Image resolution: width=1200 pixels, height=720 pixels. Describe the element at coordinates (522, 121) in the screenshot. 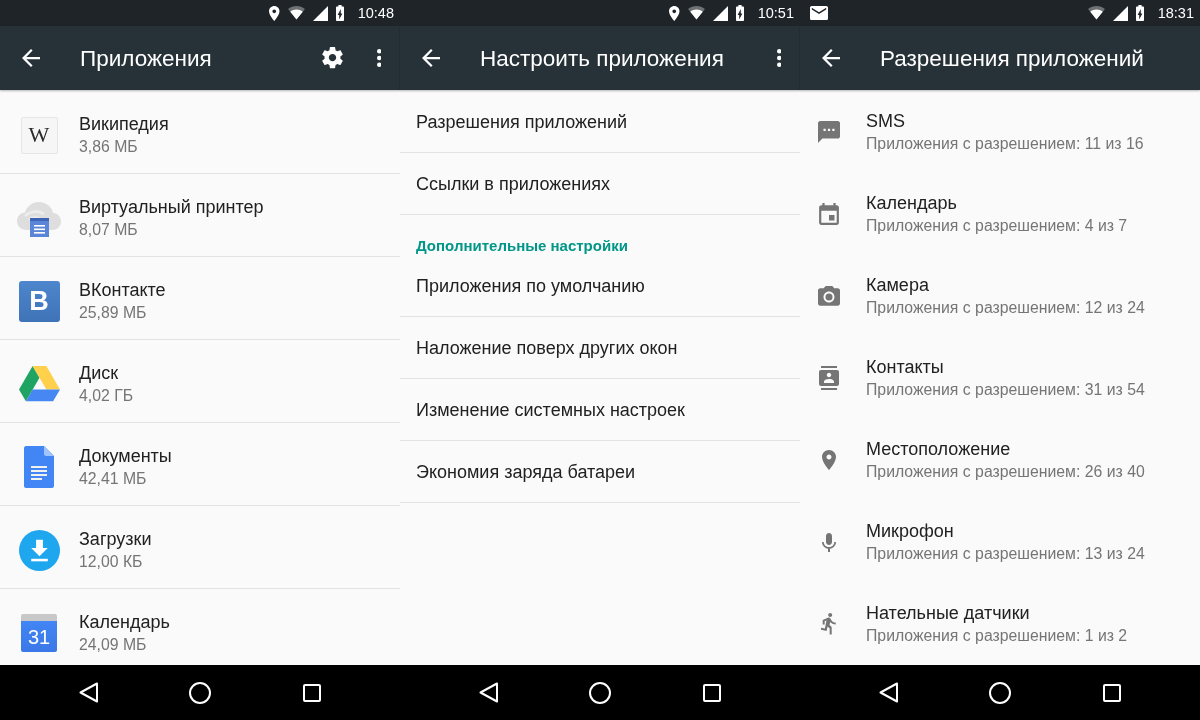

I see `settings-item: Разрешения приложений` at that location.